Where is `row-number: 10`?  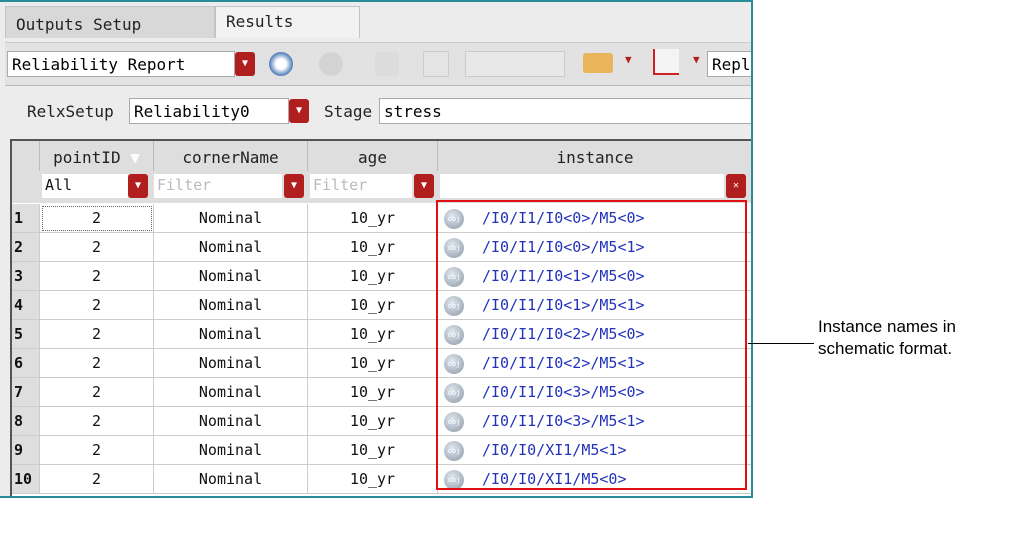
row-number: 10 is located at coordinates (26, 479).